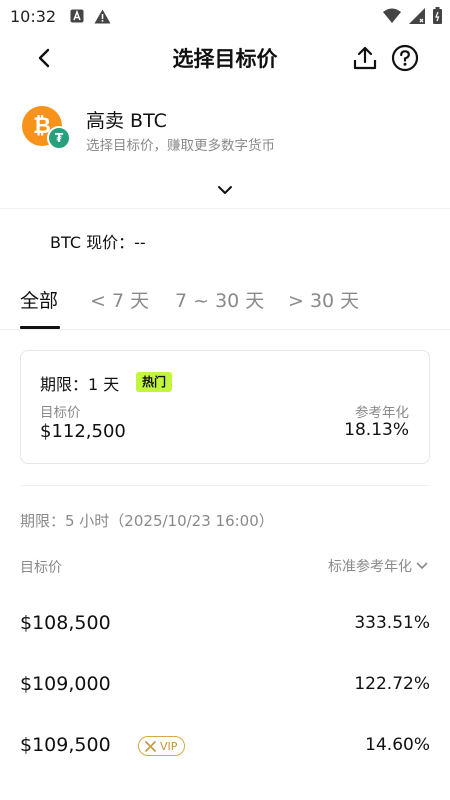 This screenshot has height=800, width=450. Describe the element at coordinates (80, 384) in the screenshot. I see `featured-term: 期限：1 天` at that location.